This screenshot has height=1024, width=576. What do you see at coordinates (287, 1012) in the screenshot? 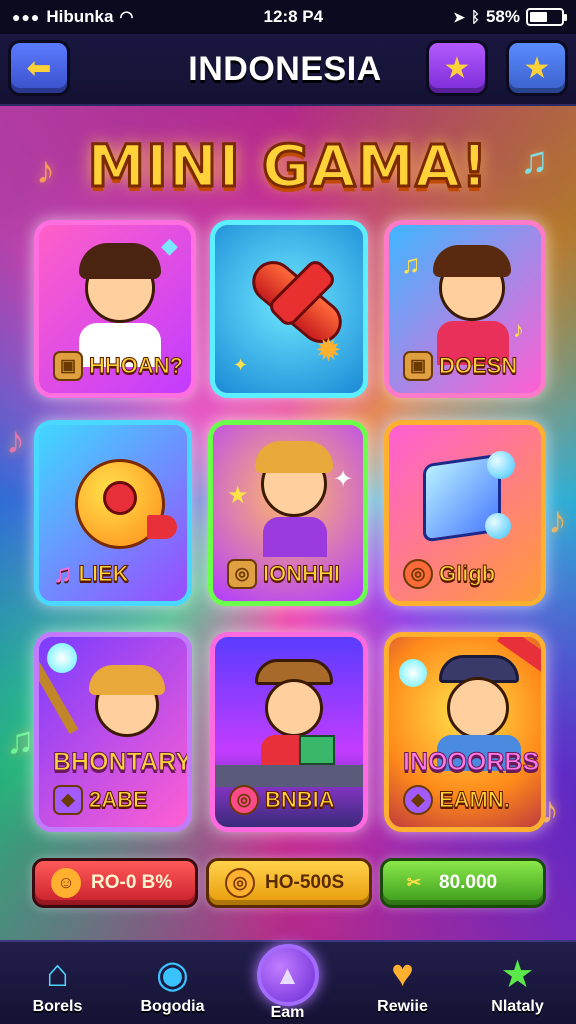
I see `nav-label: Eam` at bounding box center [287, 1012].